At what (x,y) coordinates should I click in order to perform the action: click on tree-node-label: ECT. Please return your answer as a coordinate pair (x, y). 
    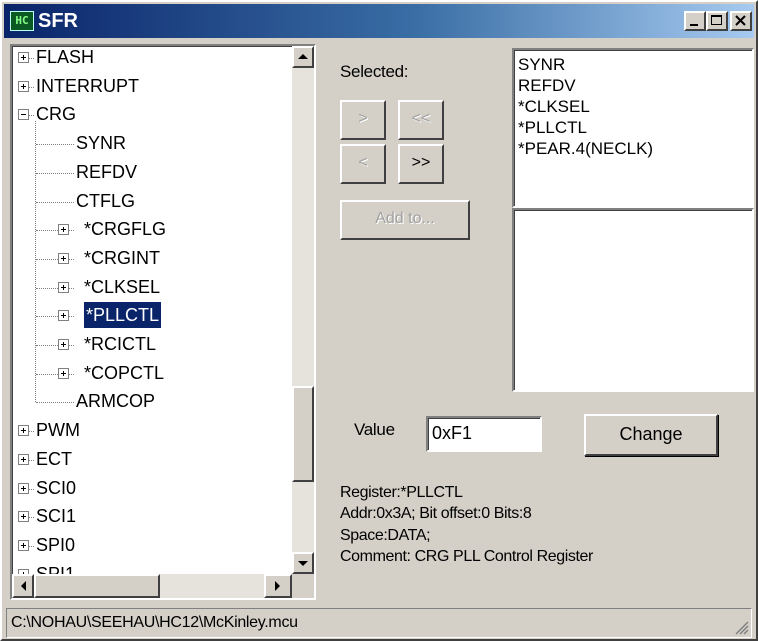
    Looking at the image, I should click on (54, 459).